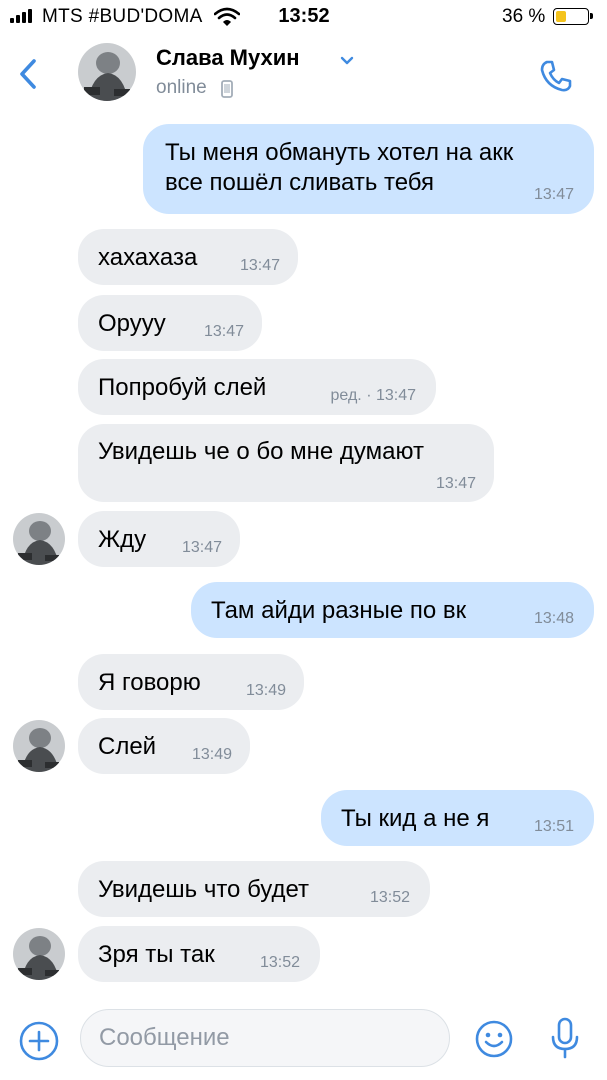  What do you see at coordinates (553, 826) in the screenshot?
I see `message-time: 13:51` at bounding box center [553, 826].